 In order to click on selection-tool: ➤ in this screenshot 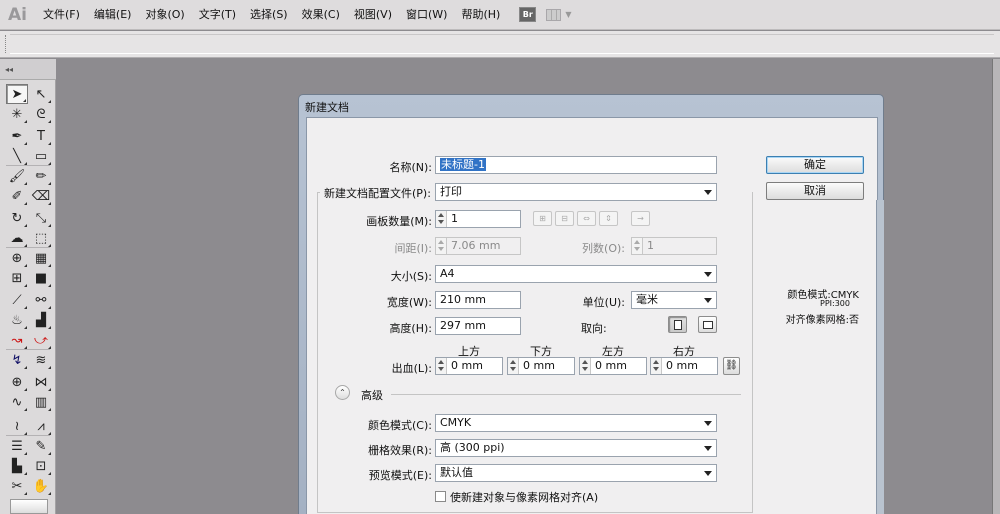, I will do `click(17, 94)`.